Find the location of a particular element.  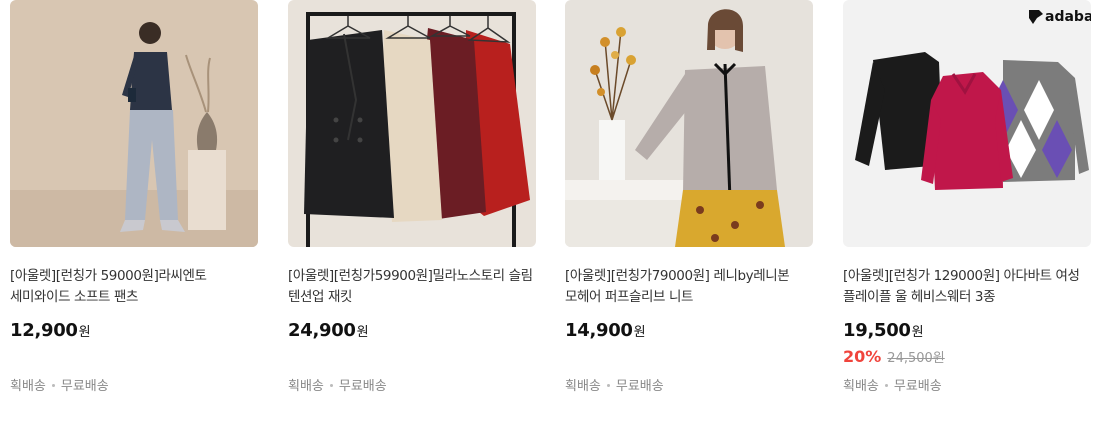

original-price: 24,500원 is located at coordinates (916, 358).